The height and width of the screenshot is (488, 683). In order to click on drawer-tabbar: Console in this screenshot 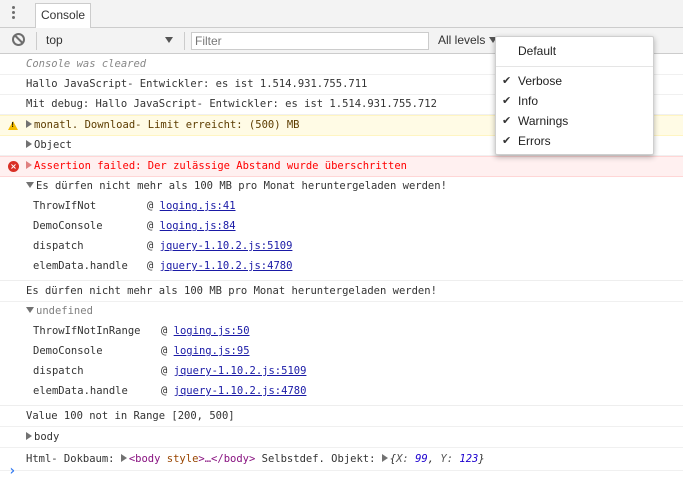, I will do `click(341, 14)`.